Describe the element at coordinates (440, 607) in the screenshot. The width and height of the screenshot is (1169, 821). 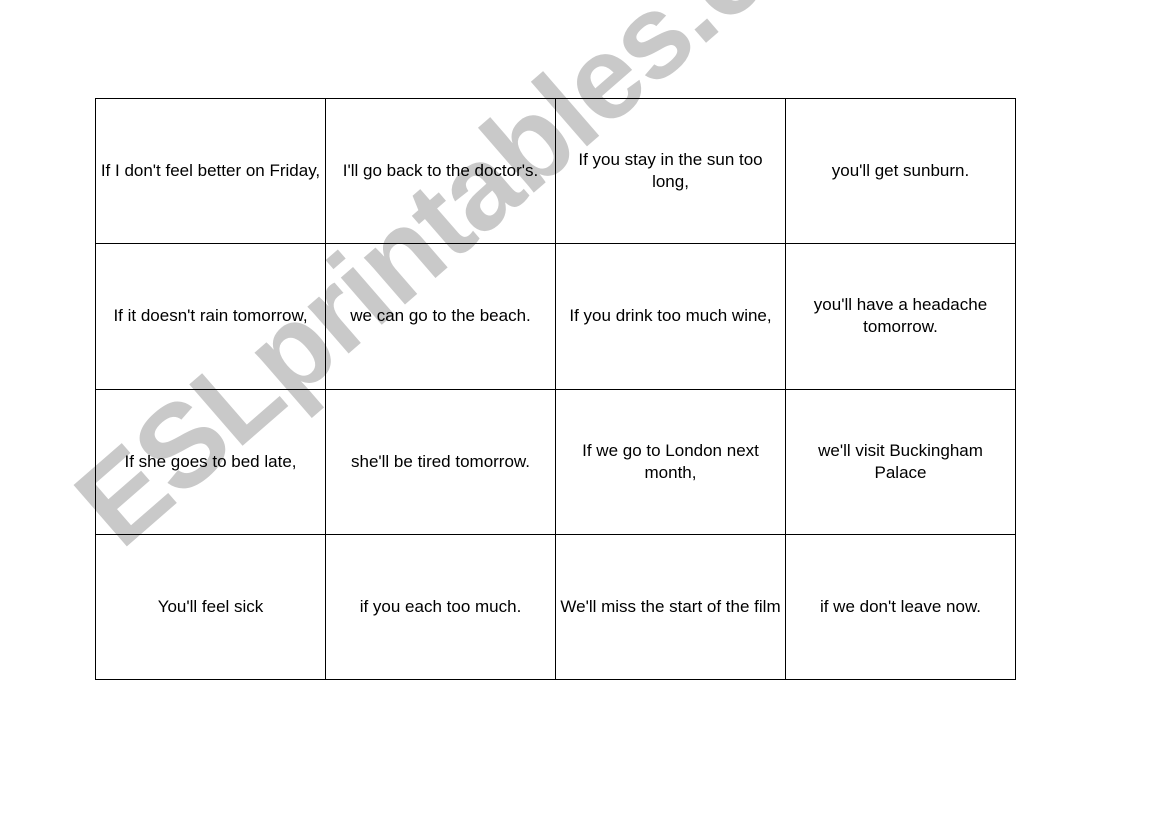
I see `card-cell: if you each too much.` at that location.